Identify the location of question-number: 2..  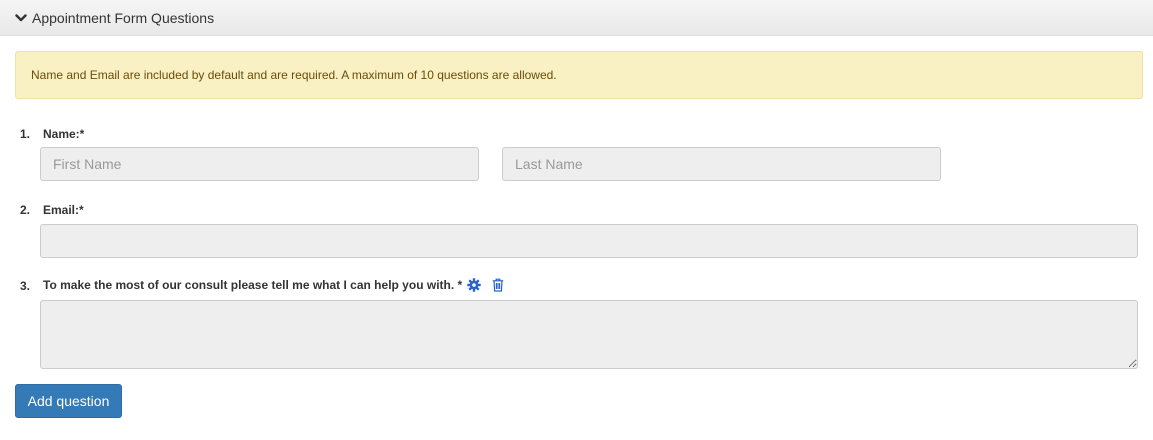
(25, 210).